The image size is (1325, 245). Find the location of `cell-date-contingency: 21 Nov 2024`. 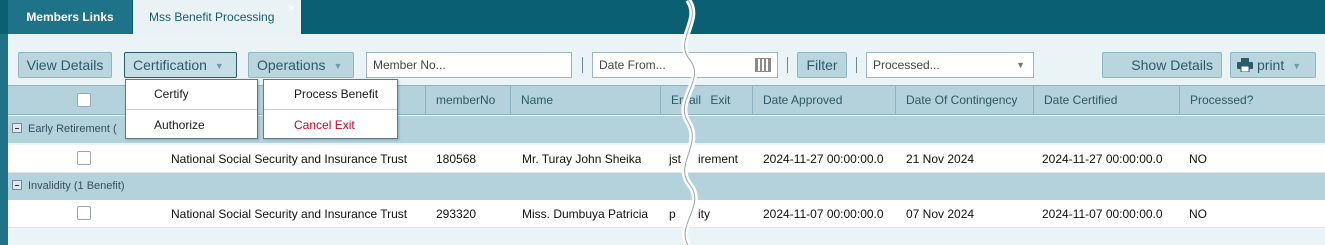

cell-date-contingency: 21 Nov 2024 is located at coordinates (940, 159).